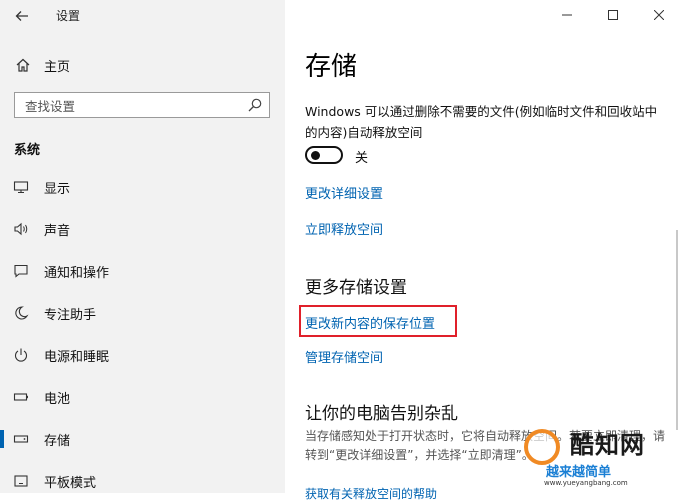  I want to click on notification-icon, so click(21, 271).